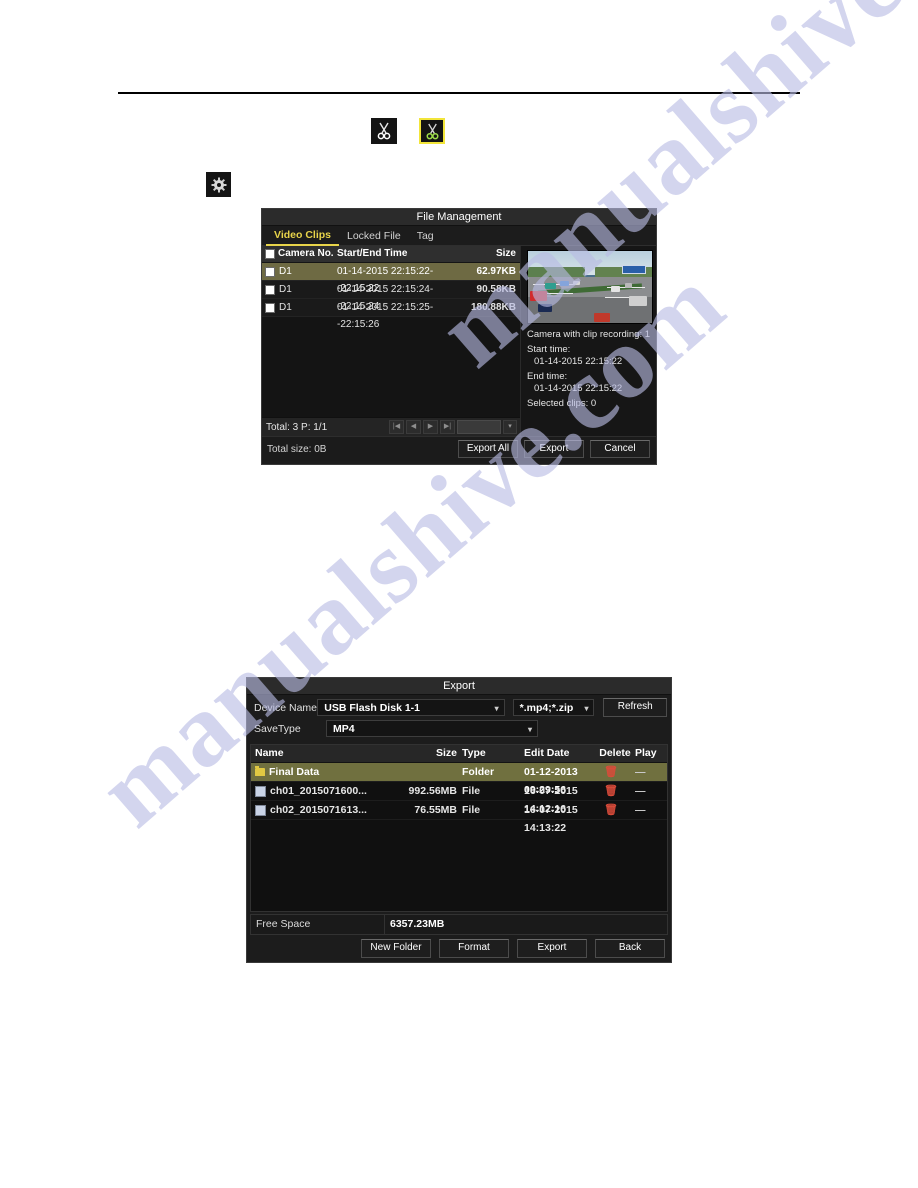  What do you see at coordinates (391, 254) in the screenshot?
I see `clips-table-header: Camera No. Start/End Time Size` at bounding box center [391, 254].